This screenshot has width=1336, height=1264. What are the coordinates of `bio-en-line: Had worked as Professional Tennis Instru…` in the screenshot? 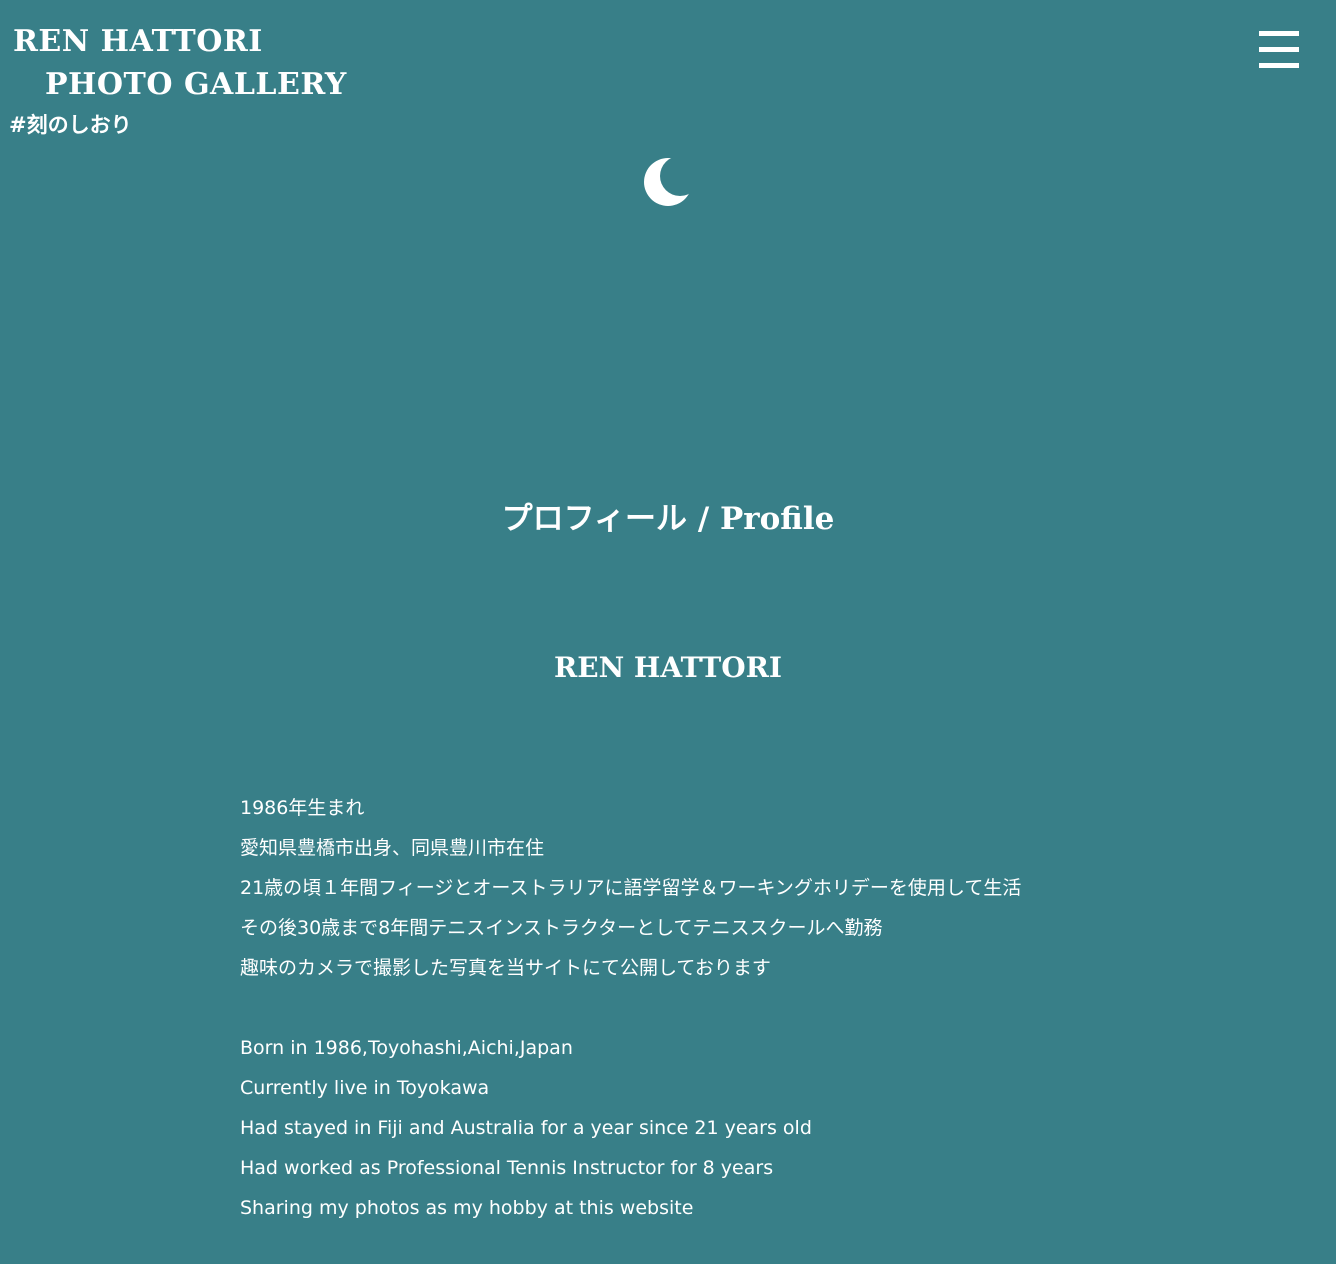 It's located at (507, 1168).